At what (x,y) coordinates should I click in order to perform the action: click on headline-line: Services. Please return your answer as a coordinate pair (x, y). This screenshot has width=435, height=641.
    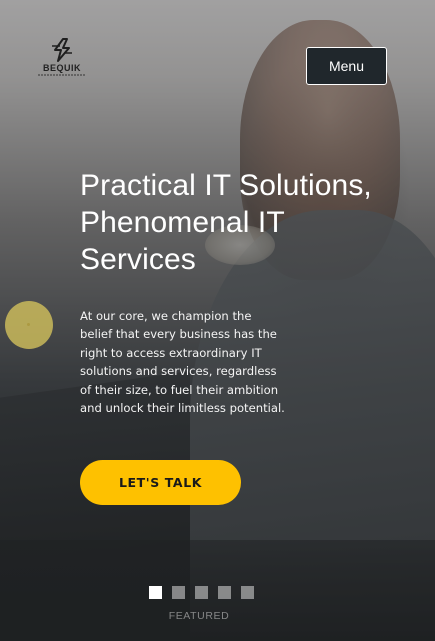
    Looking at the image, I should click on (138, 259).